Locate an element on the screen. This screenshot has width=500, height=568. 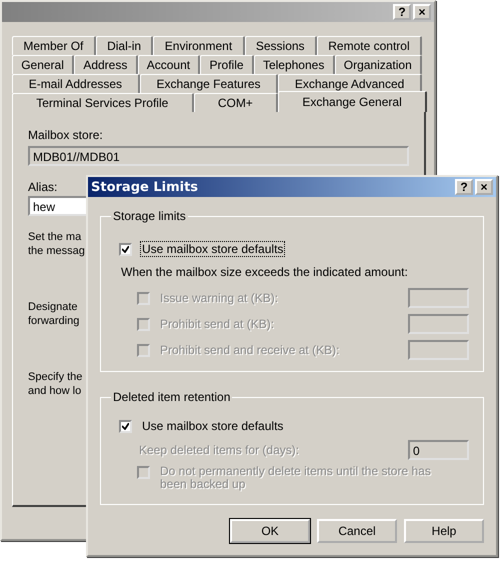
group-title: Deleted item retention is located at coordinates (172, 397).